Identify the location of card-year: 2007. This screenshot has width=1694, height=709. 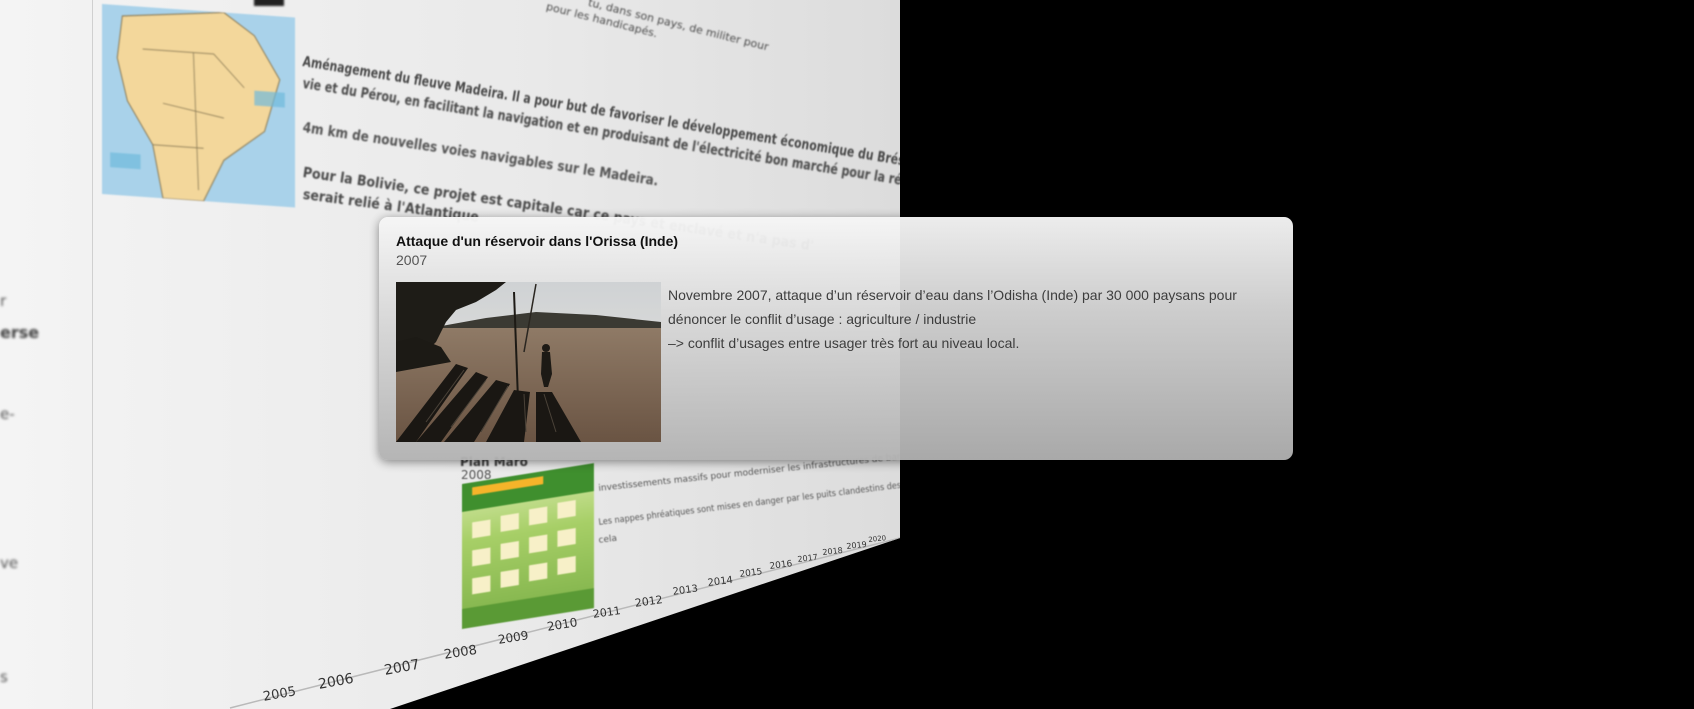
(412, 260).